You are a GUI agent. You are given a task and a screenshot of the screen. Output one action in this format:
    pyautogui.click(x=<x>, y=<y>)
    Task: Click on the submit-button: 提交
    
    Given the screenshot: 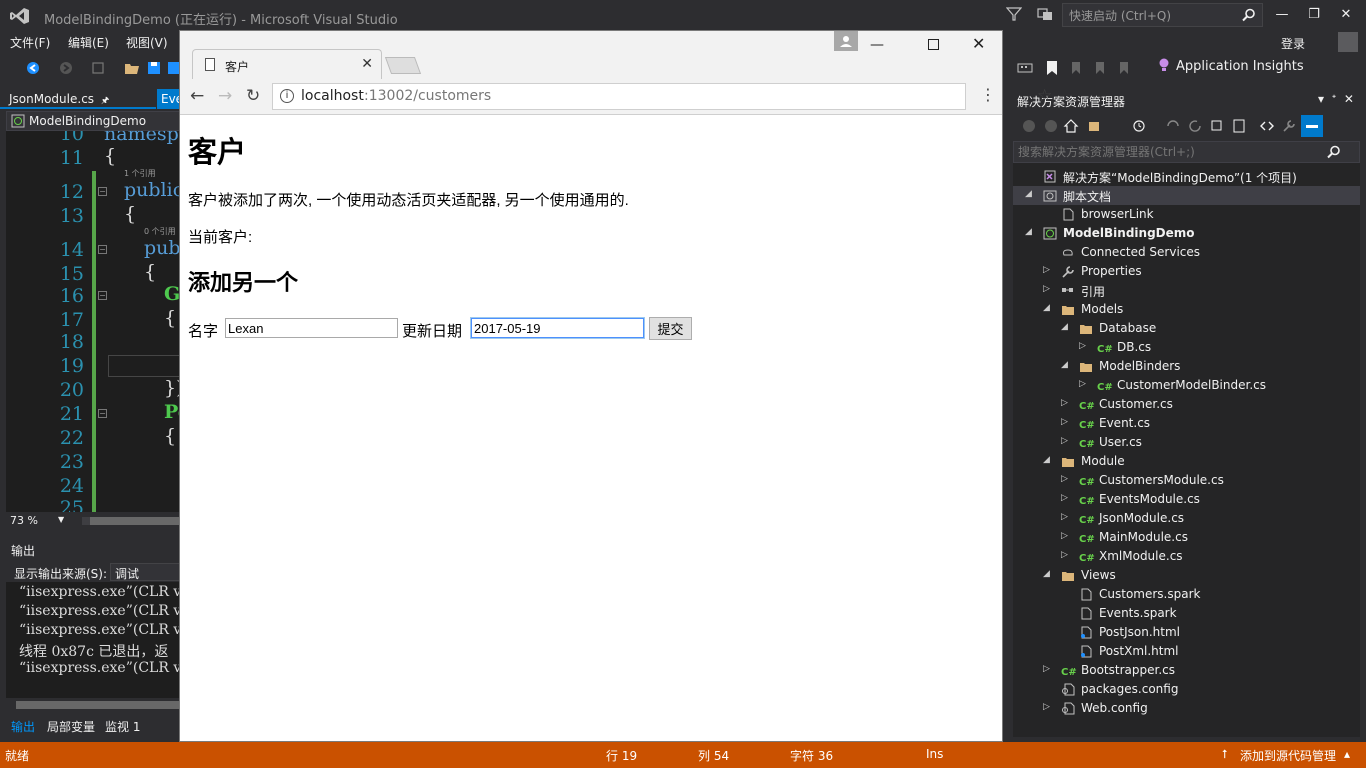 What is the action you would take?
    pyautogui.click(x=670, y=328)
    